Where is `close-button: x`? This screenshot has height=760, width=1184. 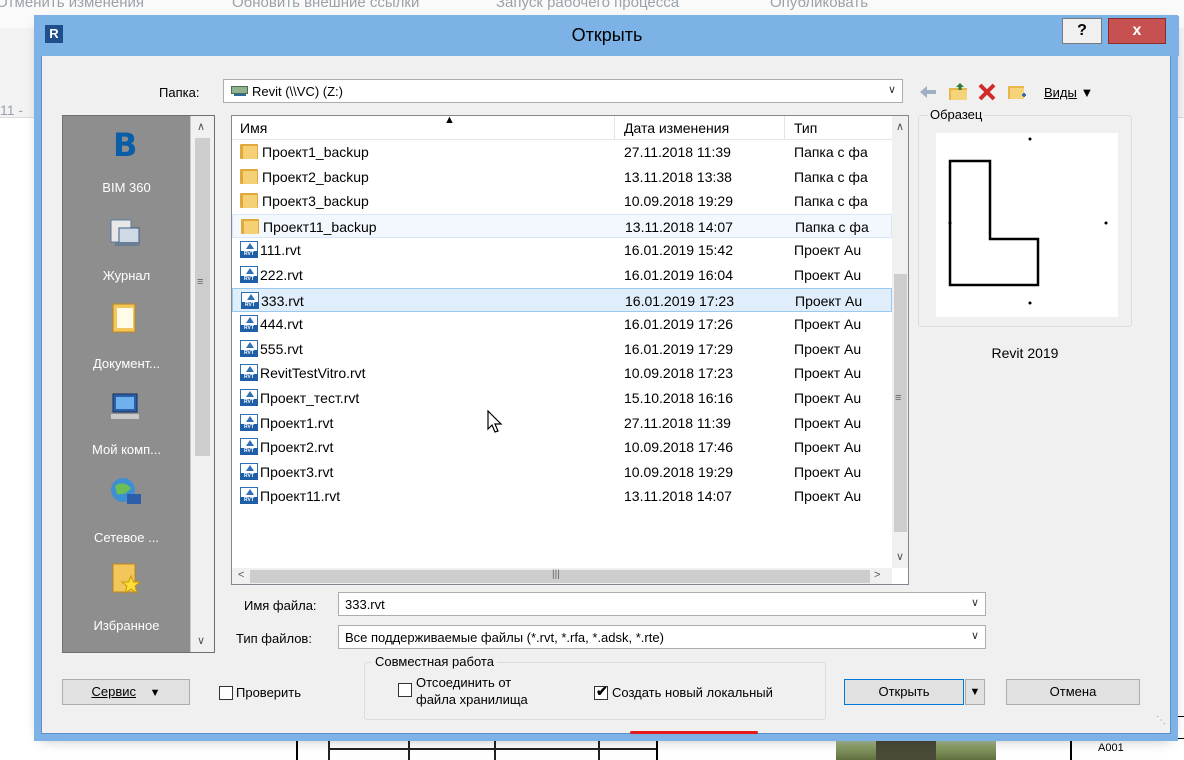 close-button: x is located at coordinates (1137, 31).